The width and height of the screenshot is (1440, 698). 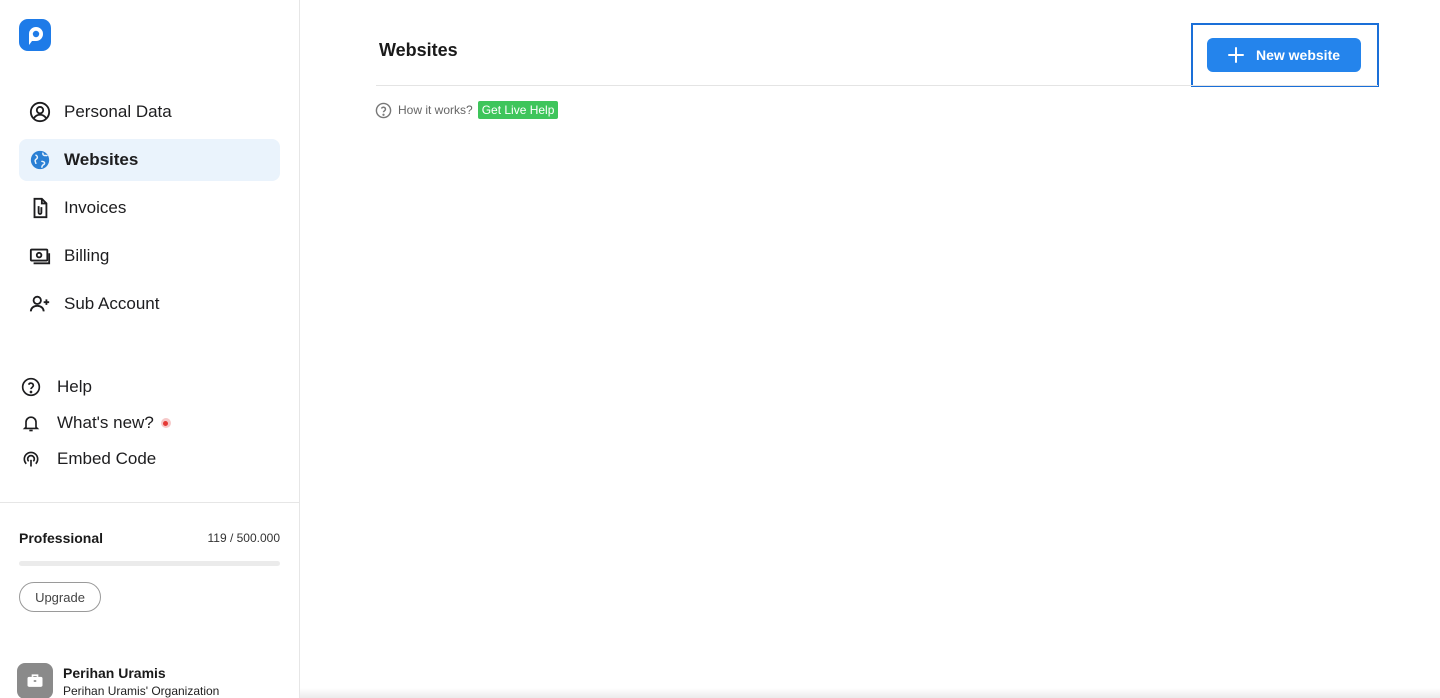 What do you see at coordinates (149, 208) in the screenshot?
I see `sidebar-item-invoices: Invoices` at bounding box center [149, 208].